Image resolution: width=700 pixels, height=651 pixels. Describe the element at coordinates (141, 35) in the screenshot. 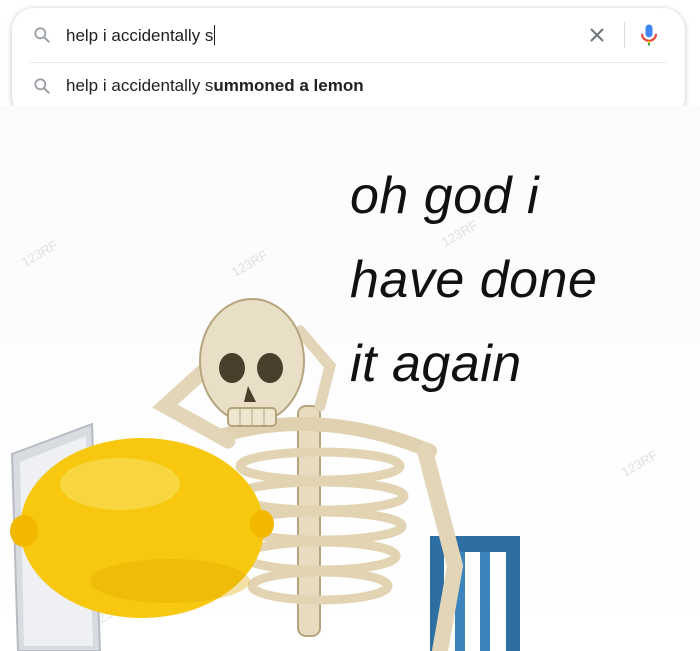

I see `search-input: help i accidentally s` at that location.